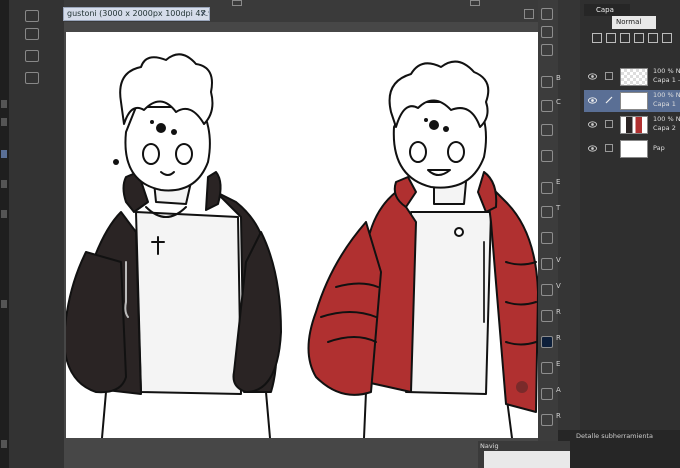 This screenshot has width=680, height=468. What do you see at coordinates (547, 212) in the screenshot?
I see `scale-icon` at bounding box center [547, 212].